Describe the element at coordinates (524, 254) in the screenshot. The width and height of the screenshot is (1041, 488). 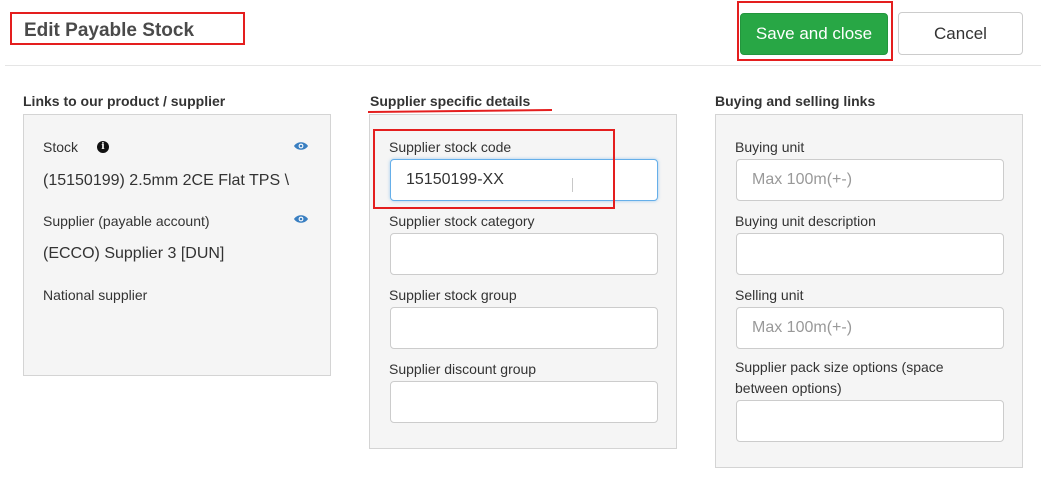
I see `supplier-stock-category-input` at that location.